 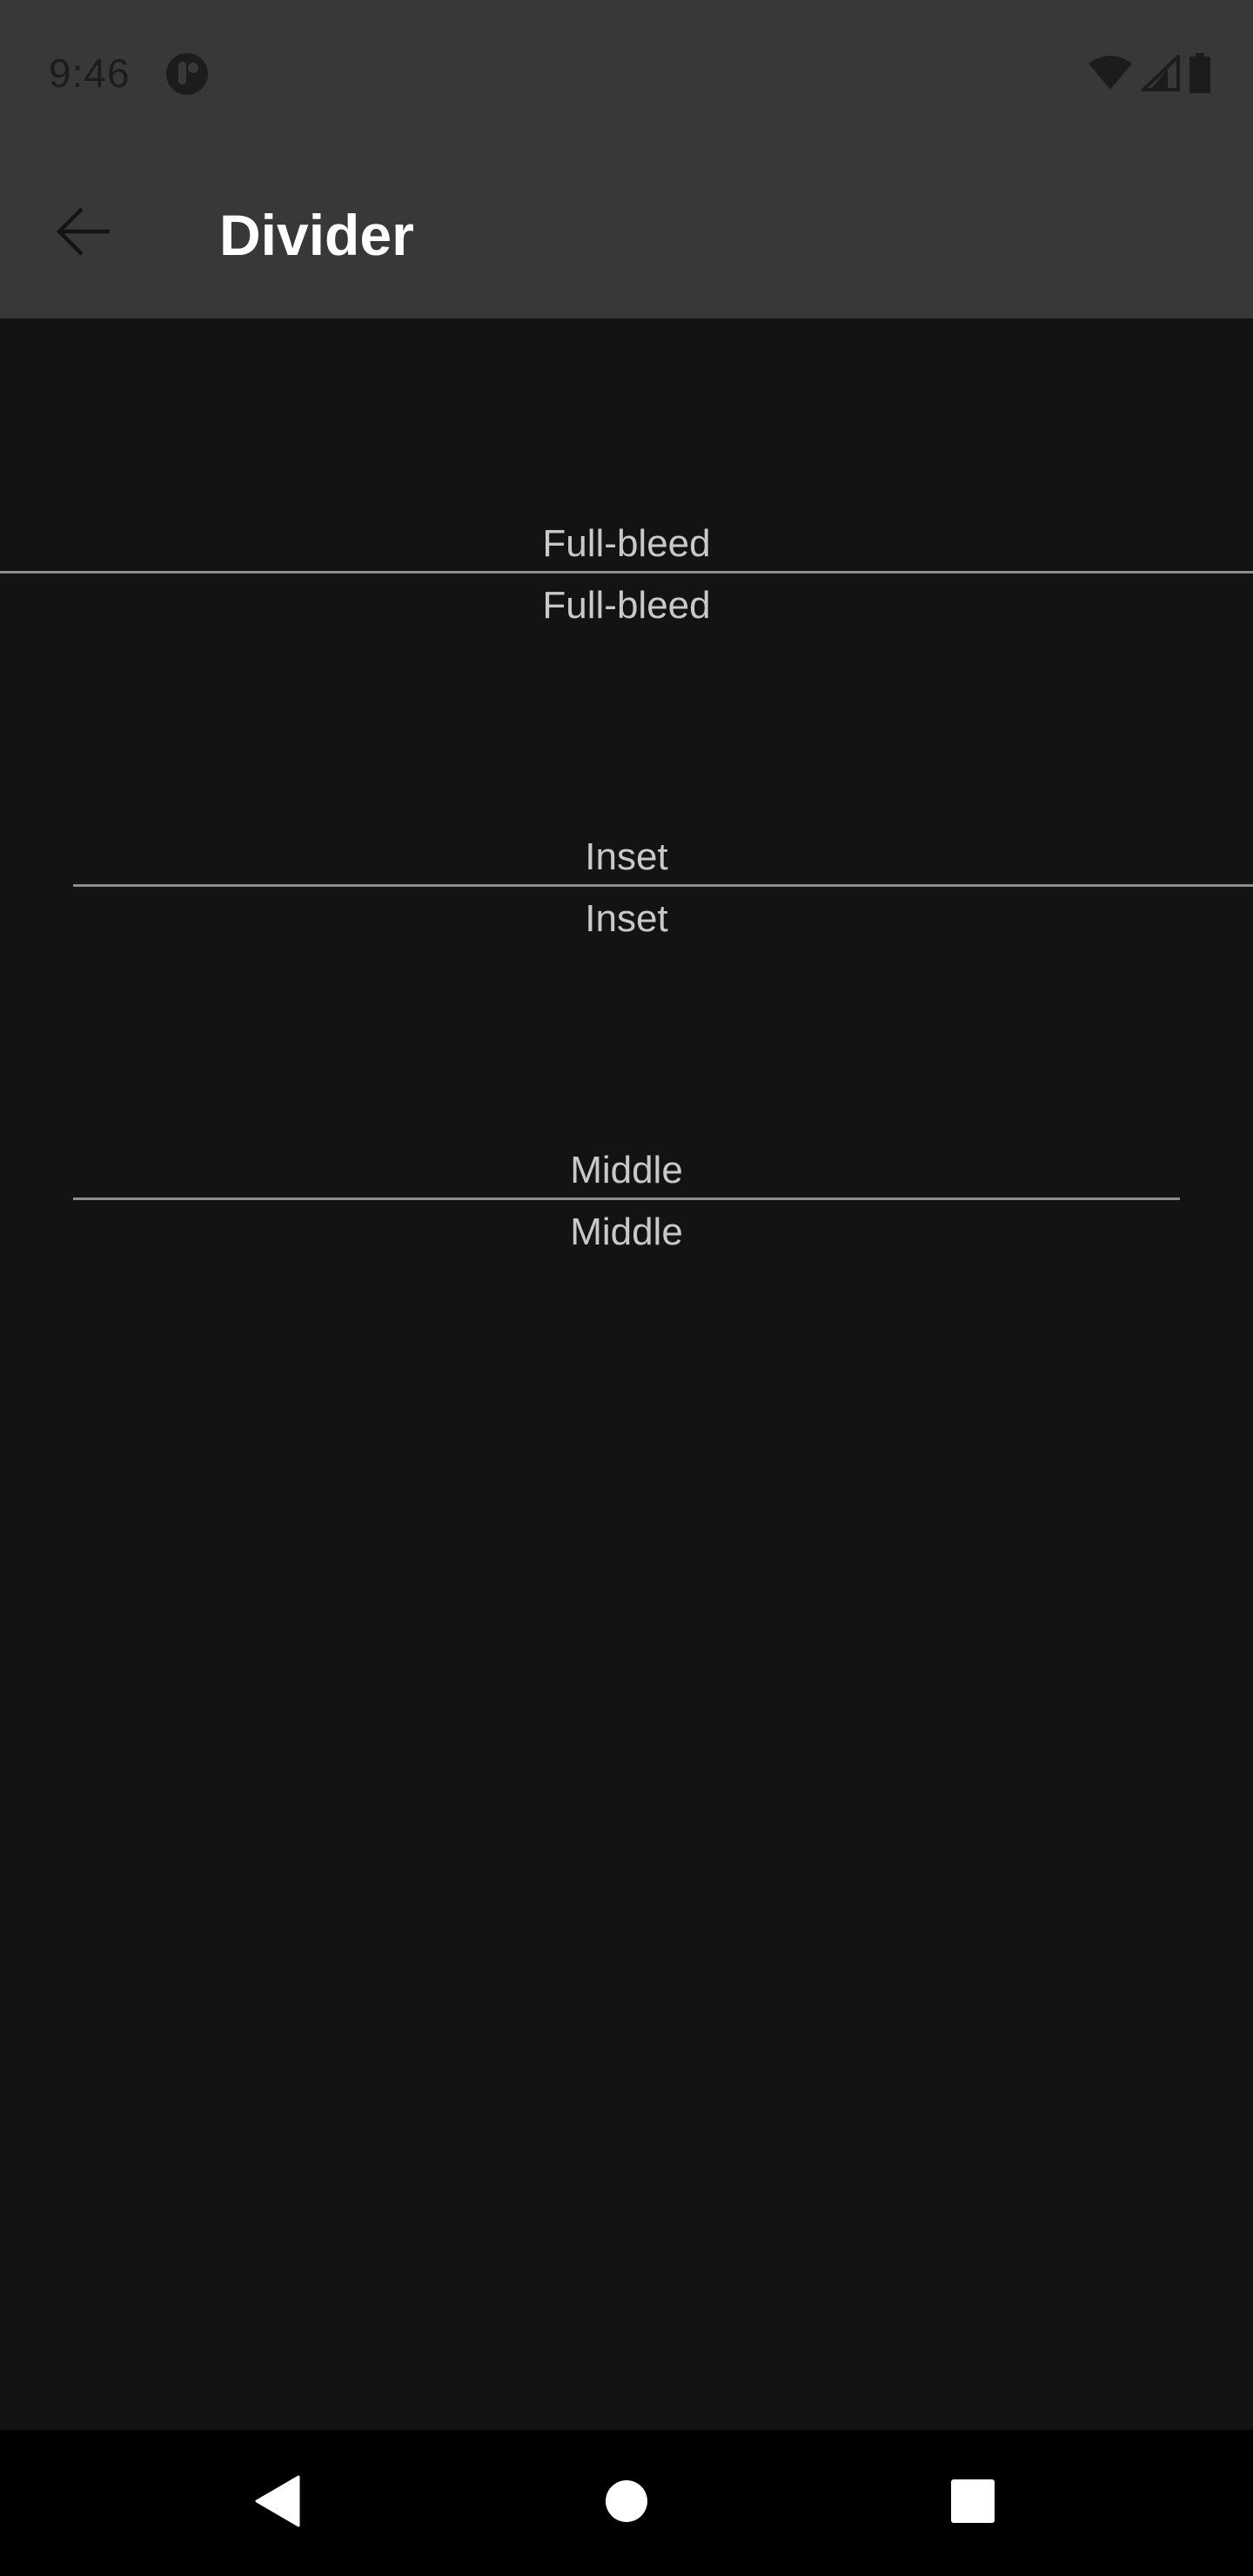 I want to click on recents-square-icon, so click(x=972, y=2504).